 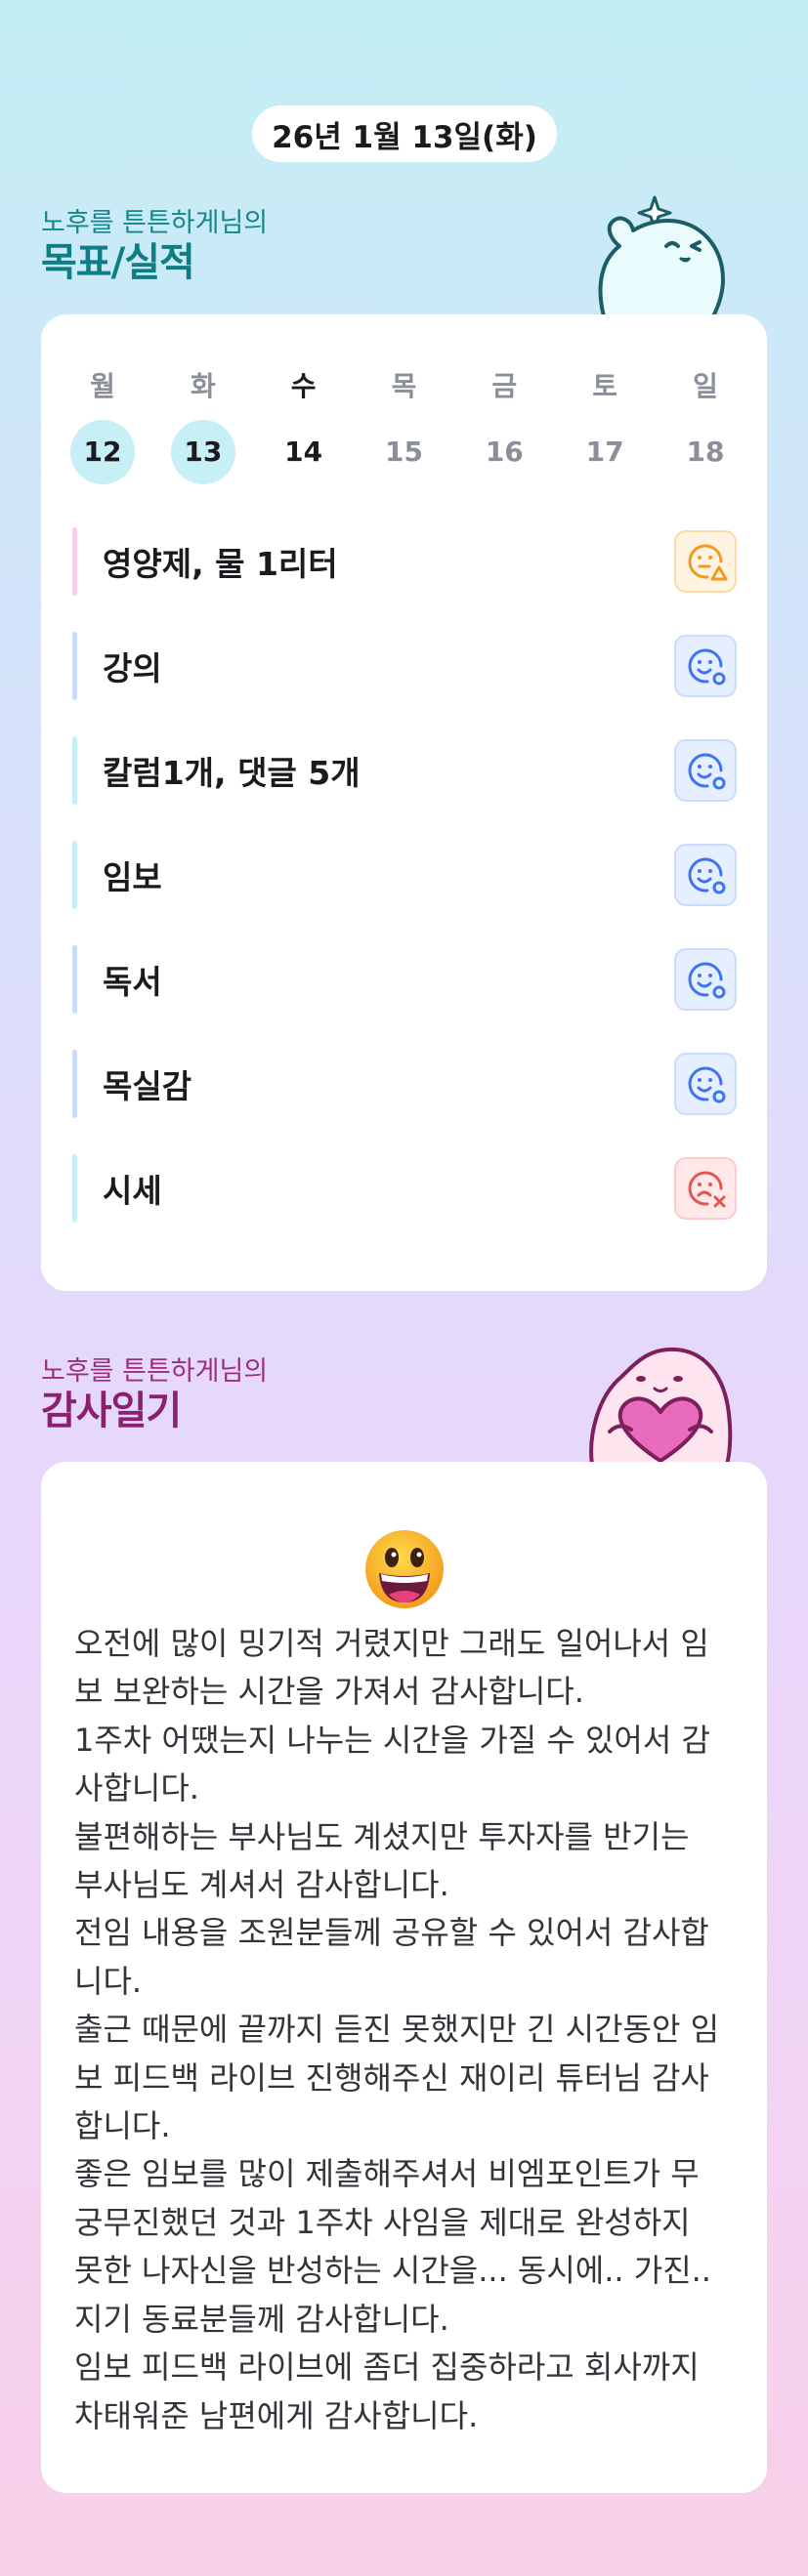 I want to click on goal-item: 영양제, 물 1리터, so click(x=404, y=561).